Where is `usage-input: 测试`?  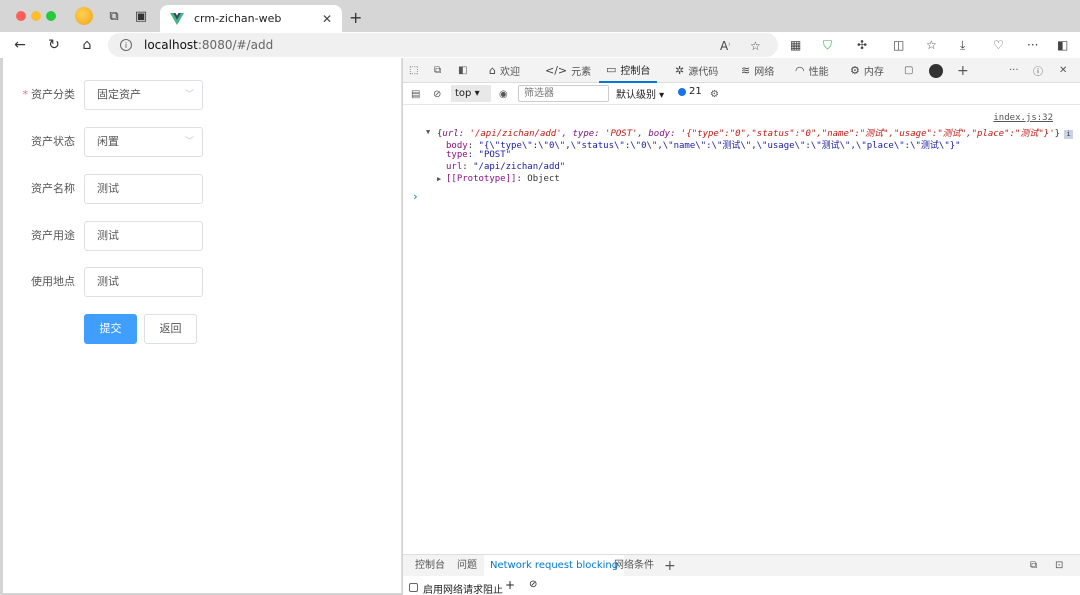
usage-input: 测试 is located at coordinates (143, 236).